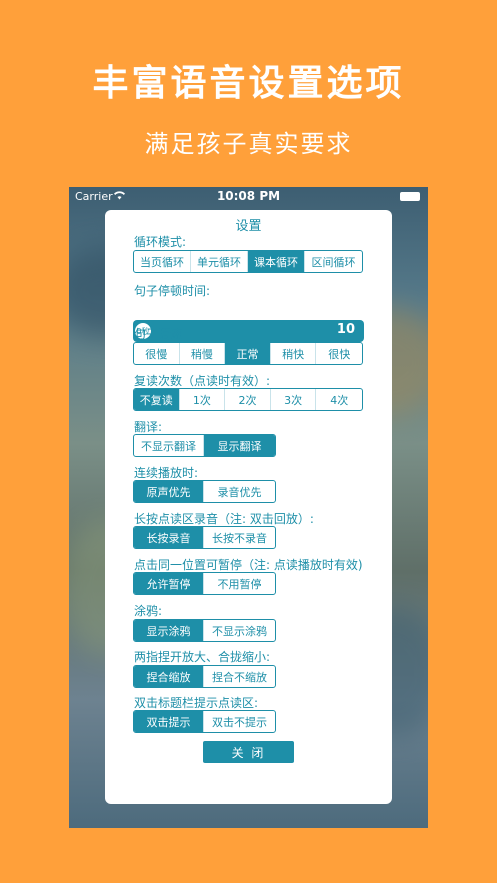  What do you see at coordinates (160, 334) in the screenshot?
I see `speed-label: 句子语速:` at bounding box center [160, 334].